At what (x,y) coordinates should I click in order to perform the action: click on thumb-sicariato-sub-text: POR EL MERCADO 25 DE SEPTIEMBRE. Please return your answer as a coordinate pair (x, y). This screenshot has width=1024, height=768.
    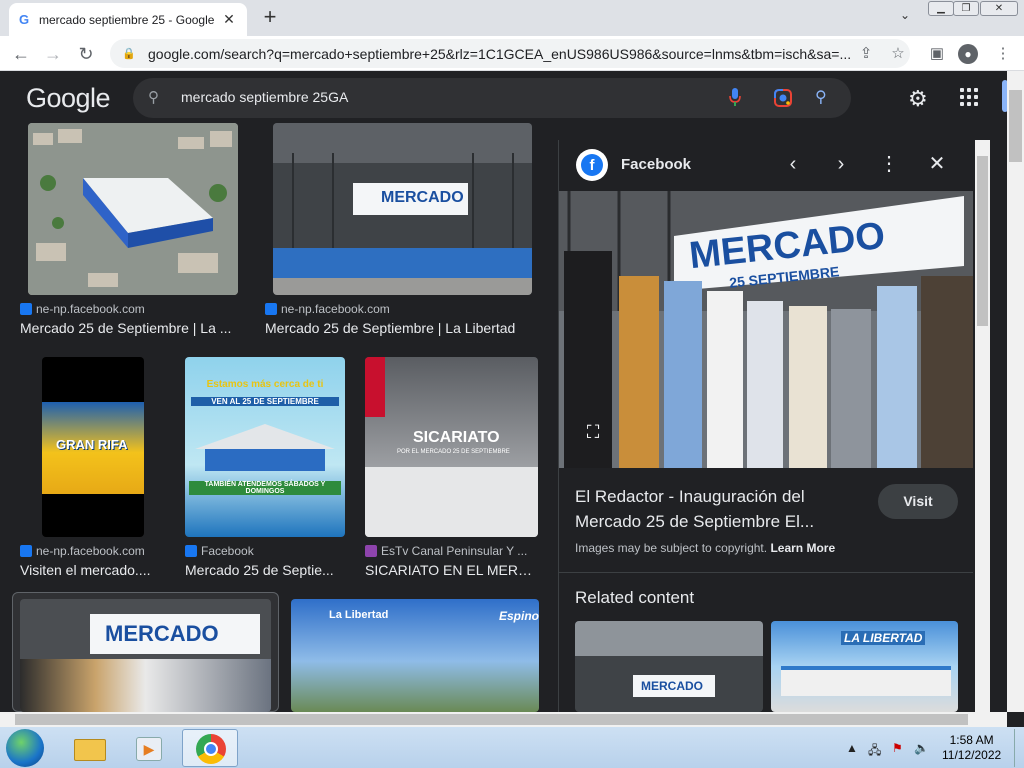
    Looking at the image, I should click on (453, 452).